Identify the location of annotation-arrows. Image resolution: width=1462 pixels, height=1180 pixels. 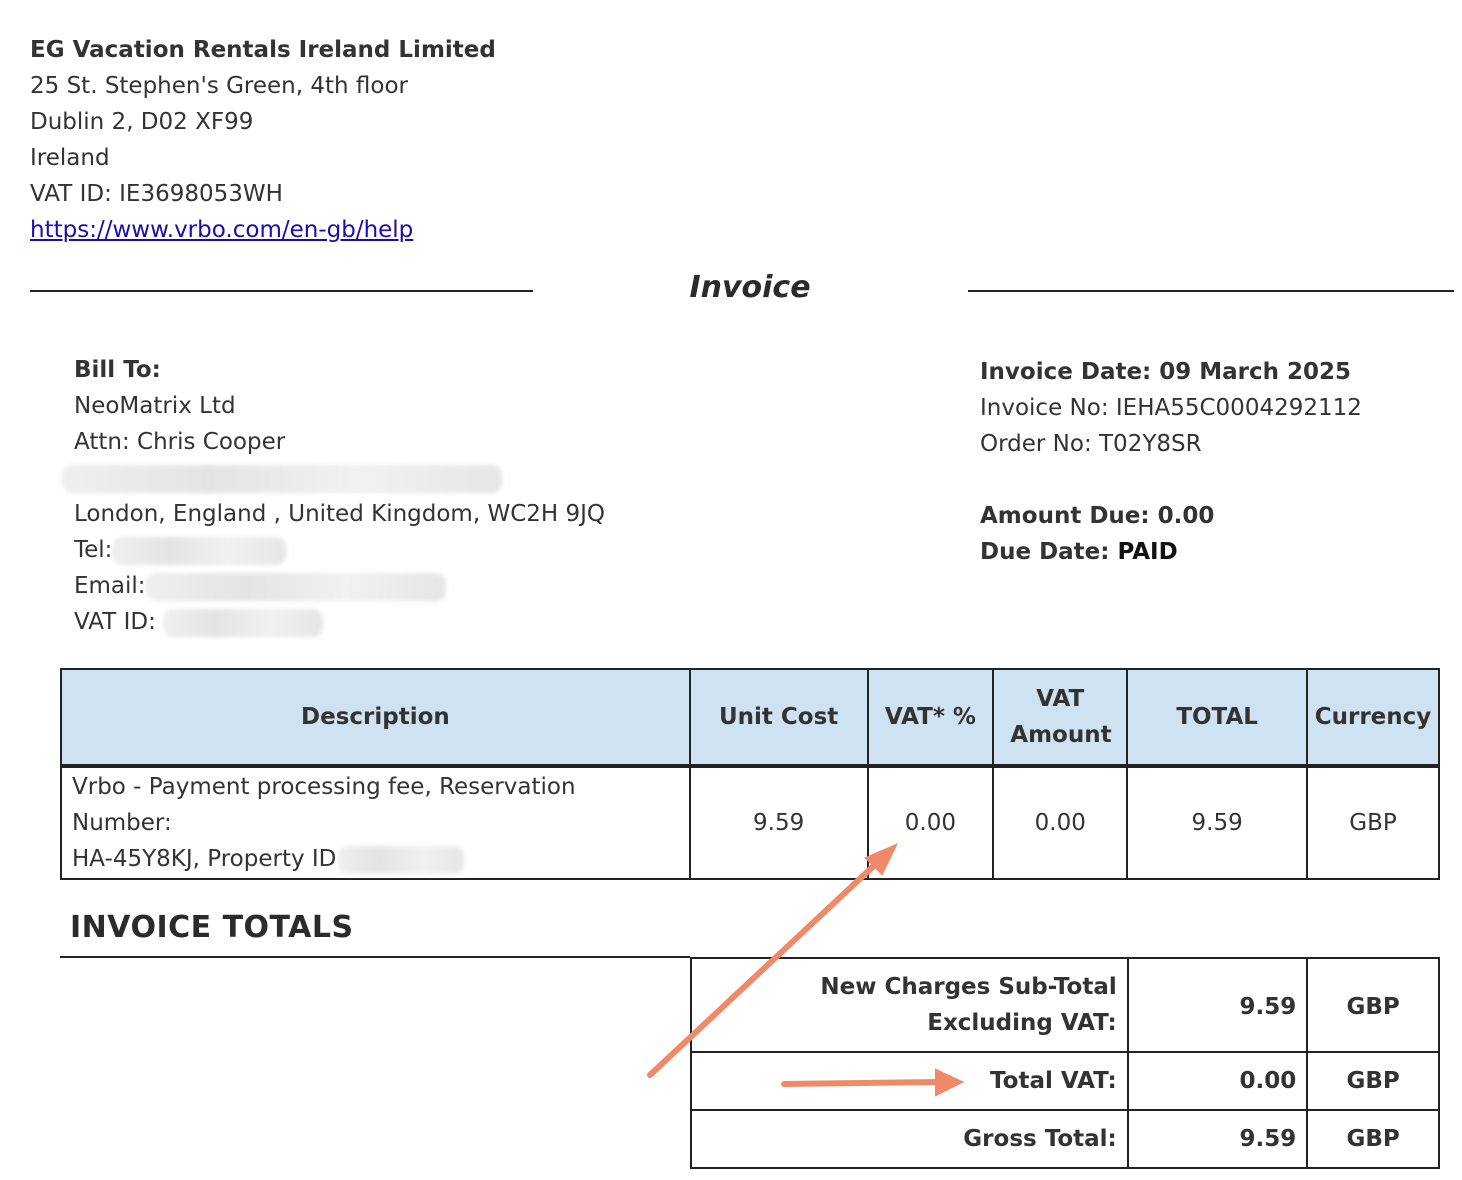
(806, 970).